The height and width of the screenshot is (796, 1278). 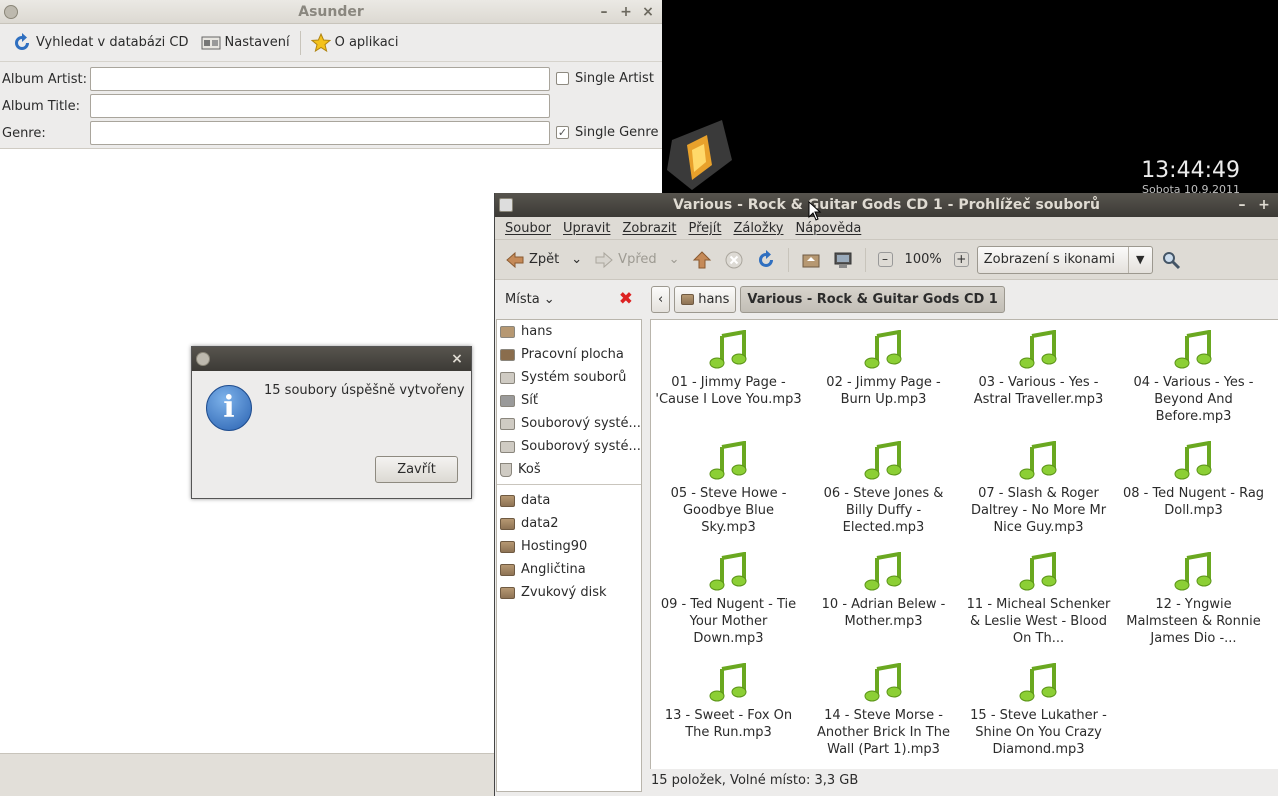 What do you see at coordinates (688, 299) in the screenshot?
I see `home-folder-icon` at bounding box center [688, 299].